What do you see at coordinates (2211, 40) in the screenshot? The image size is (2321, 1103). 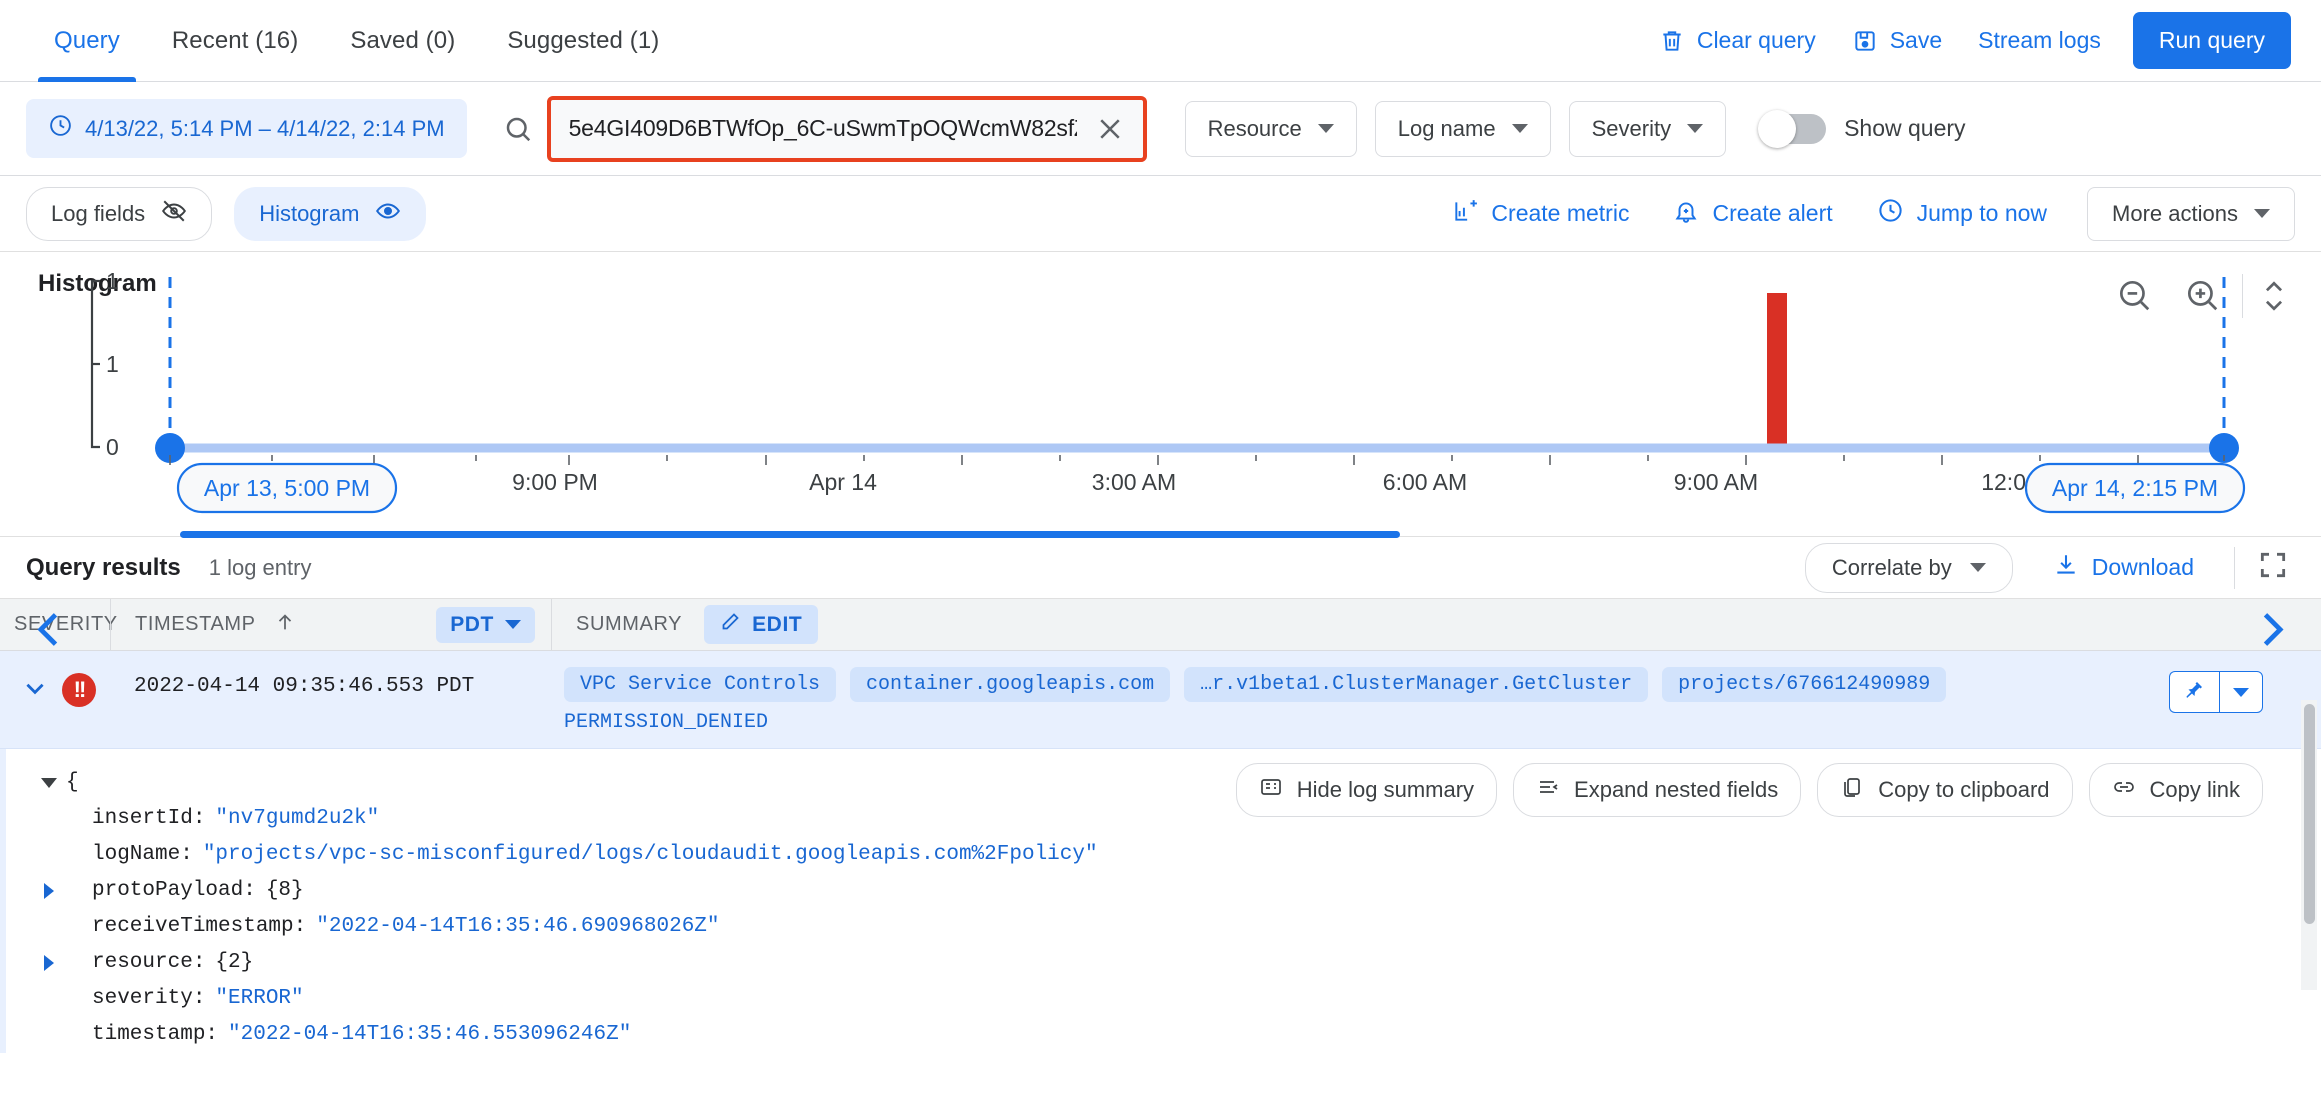 I see `run-query-button: Run query` at bounding box center [2211, 40].